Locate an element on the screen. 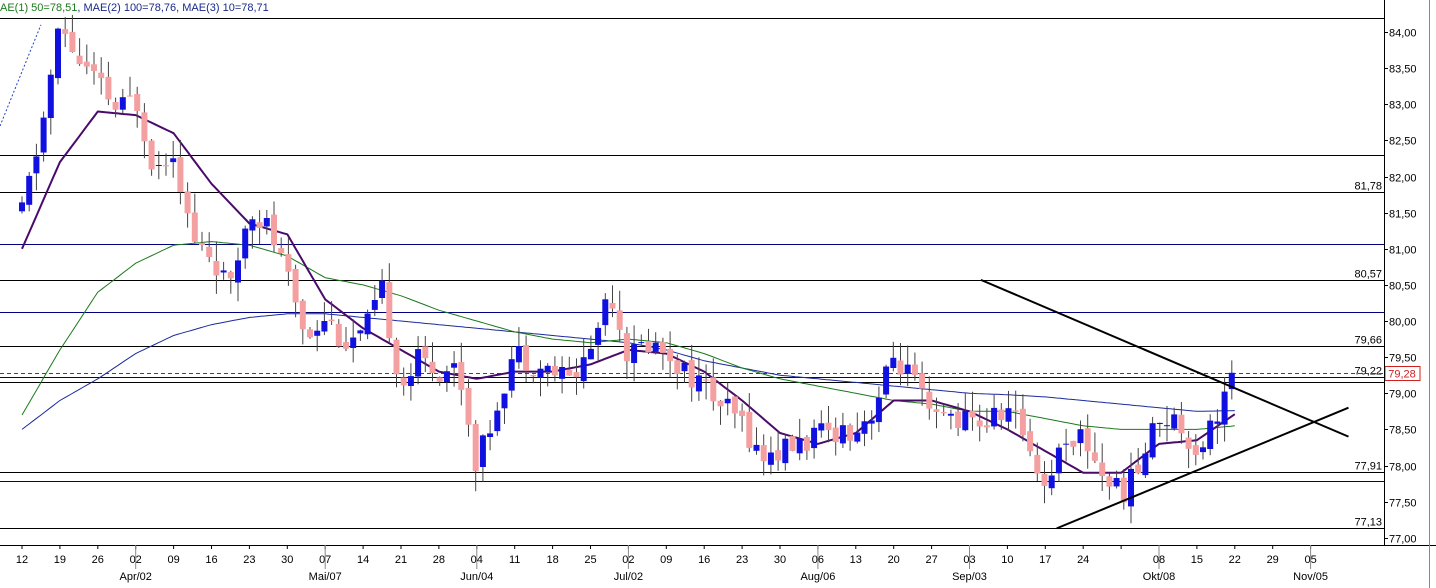 The image size is (1436, 588). current-price-label: 79,28 is located at coordinates (1402, 375).